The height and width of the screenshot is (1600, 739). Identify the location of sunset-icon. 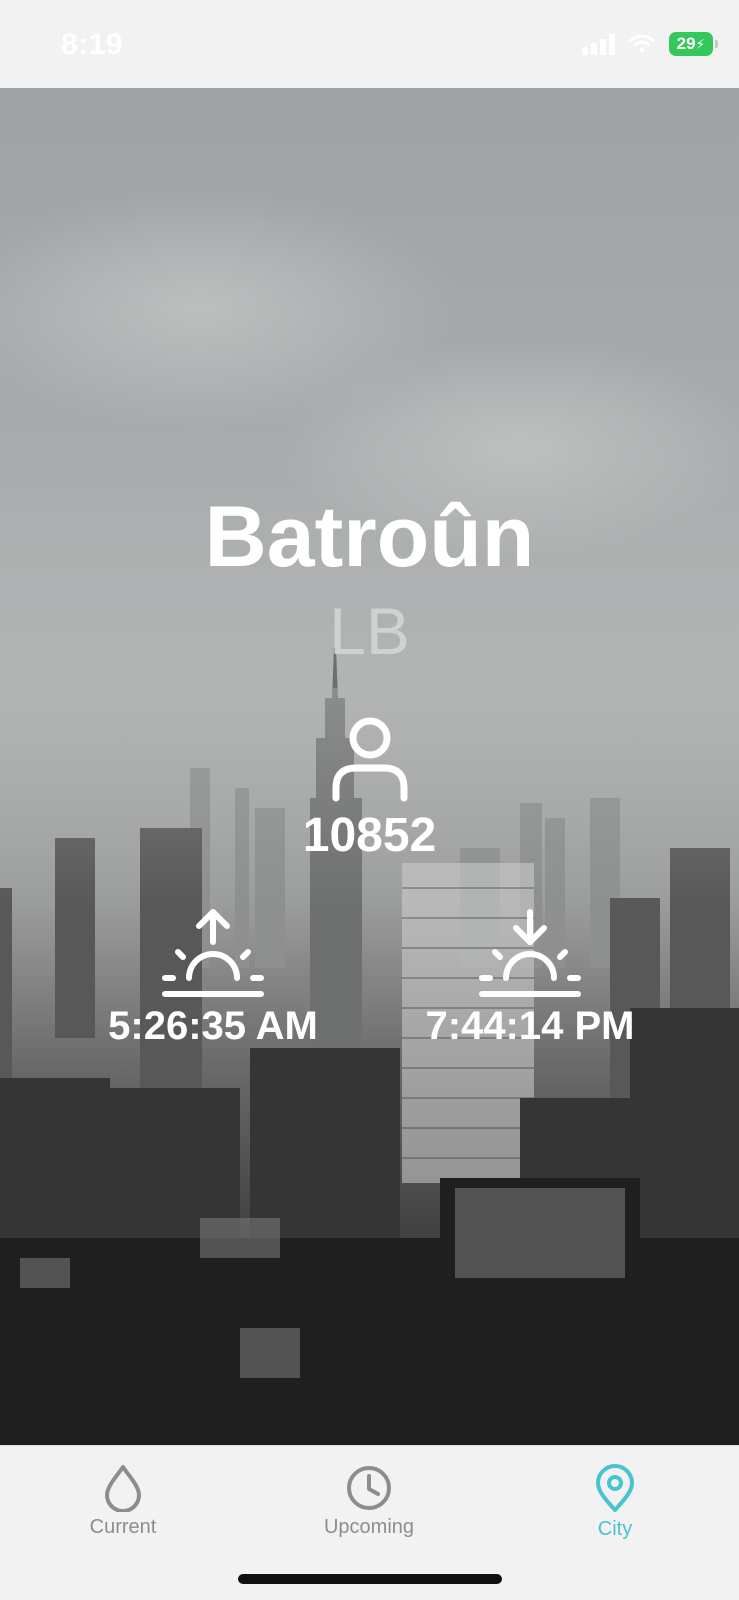
(530, 953).